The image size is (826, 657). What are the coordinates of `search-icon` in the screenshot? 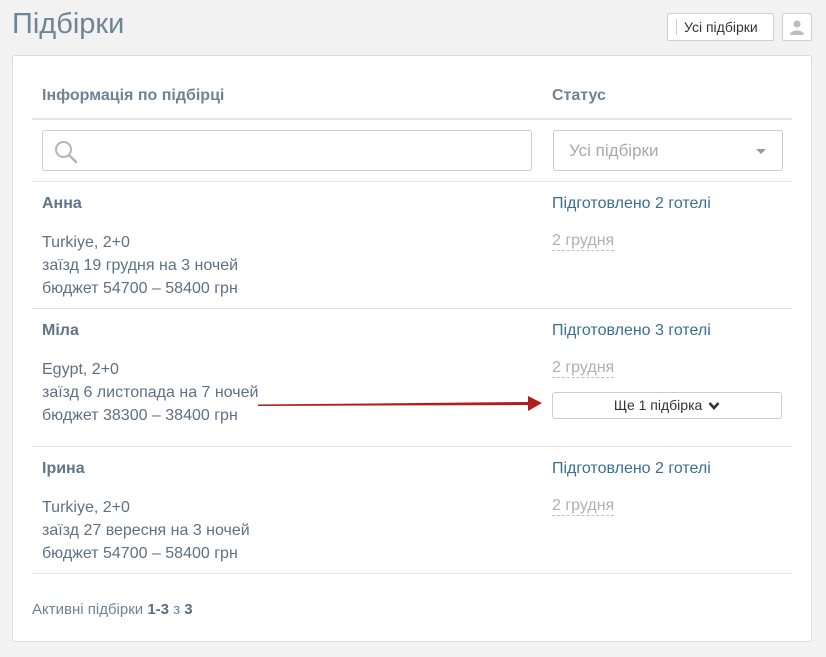 It's located at (66, 152).